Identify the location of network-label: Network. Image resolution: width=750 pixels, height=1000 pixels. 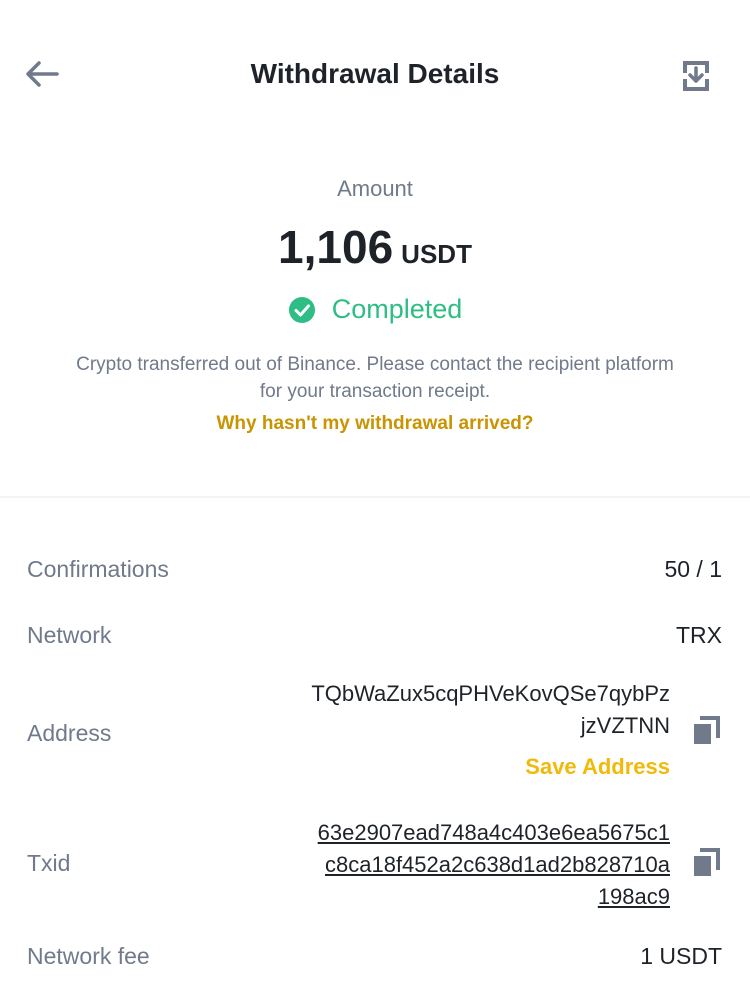
(69, 635).